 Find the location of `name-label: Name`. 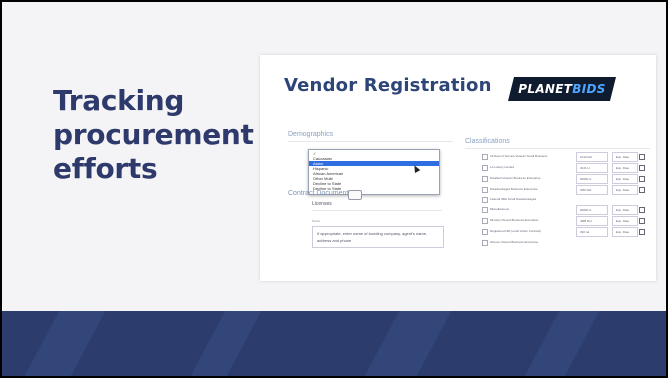

name-label: Name is located at coordinates (316, 221).